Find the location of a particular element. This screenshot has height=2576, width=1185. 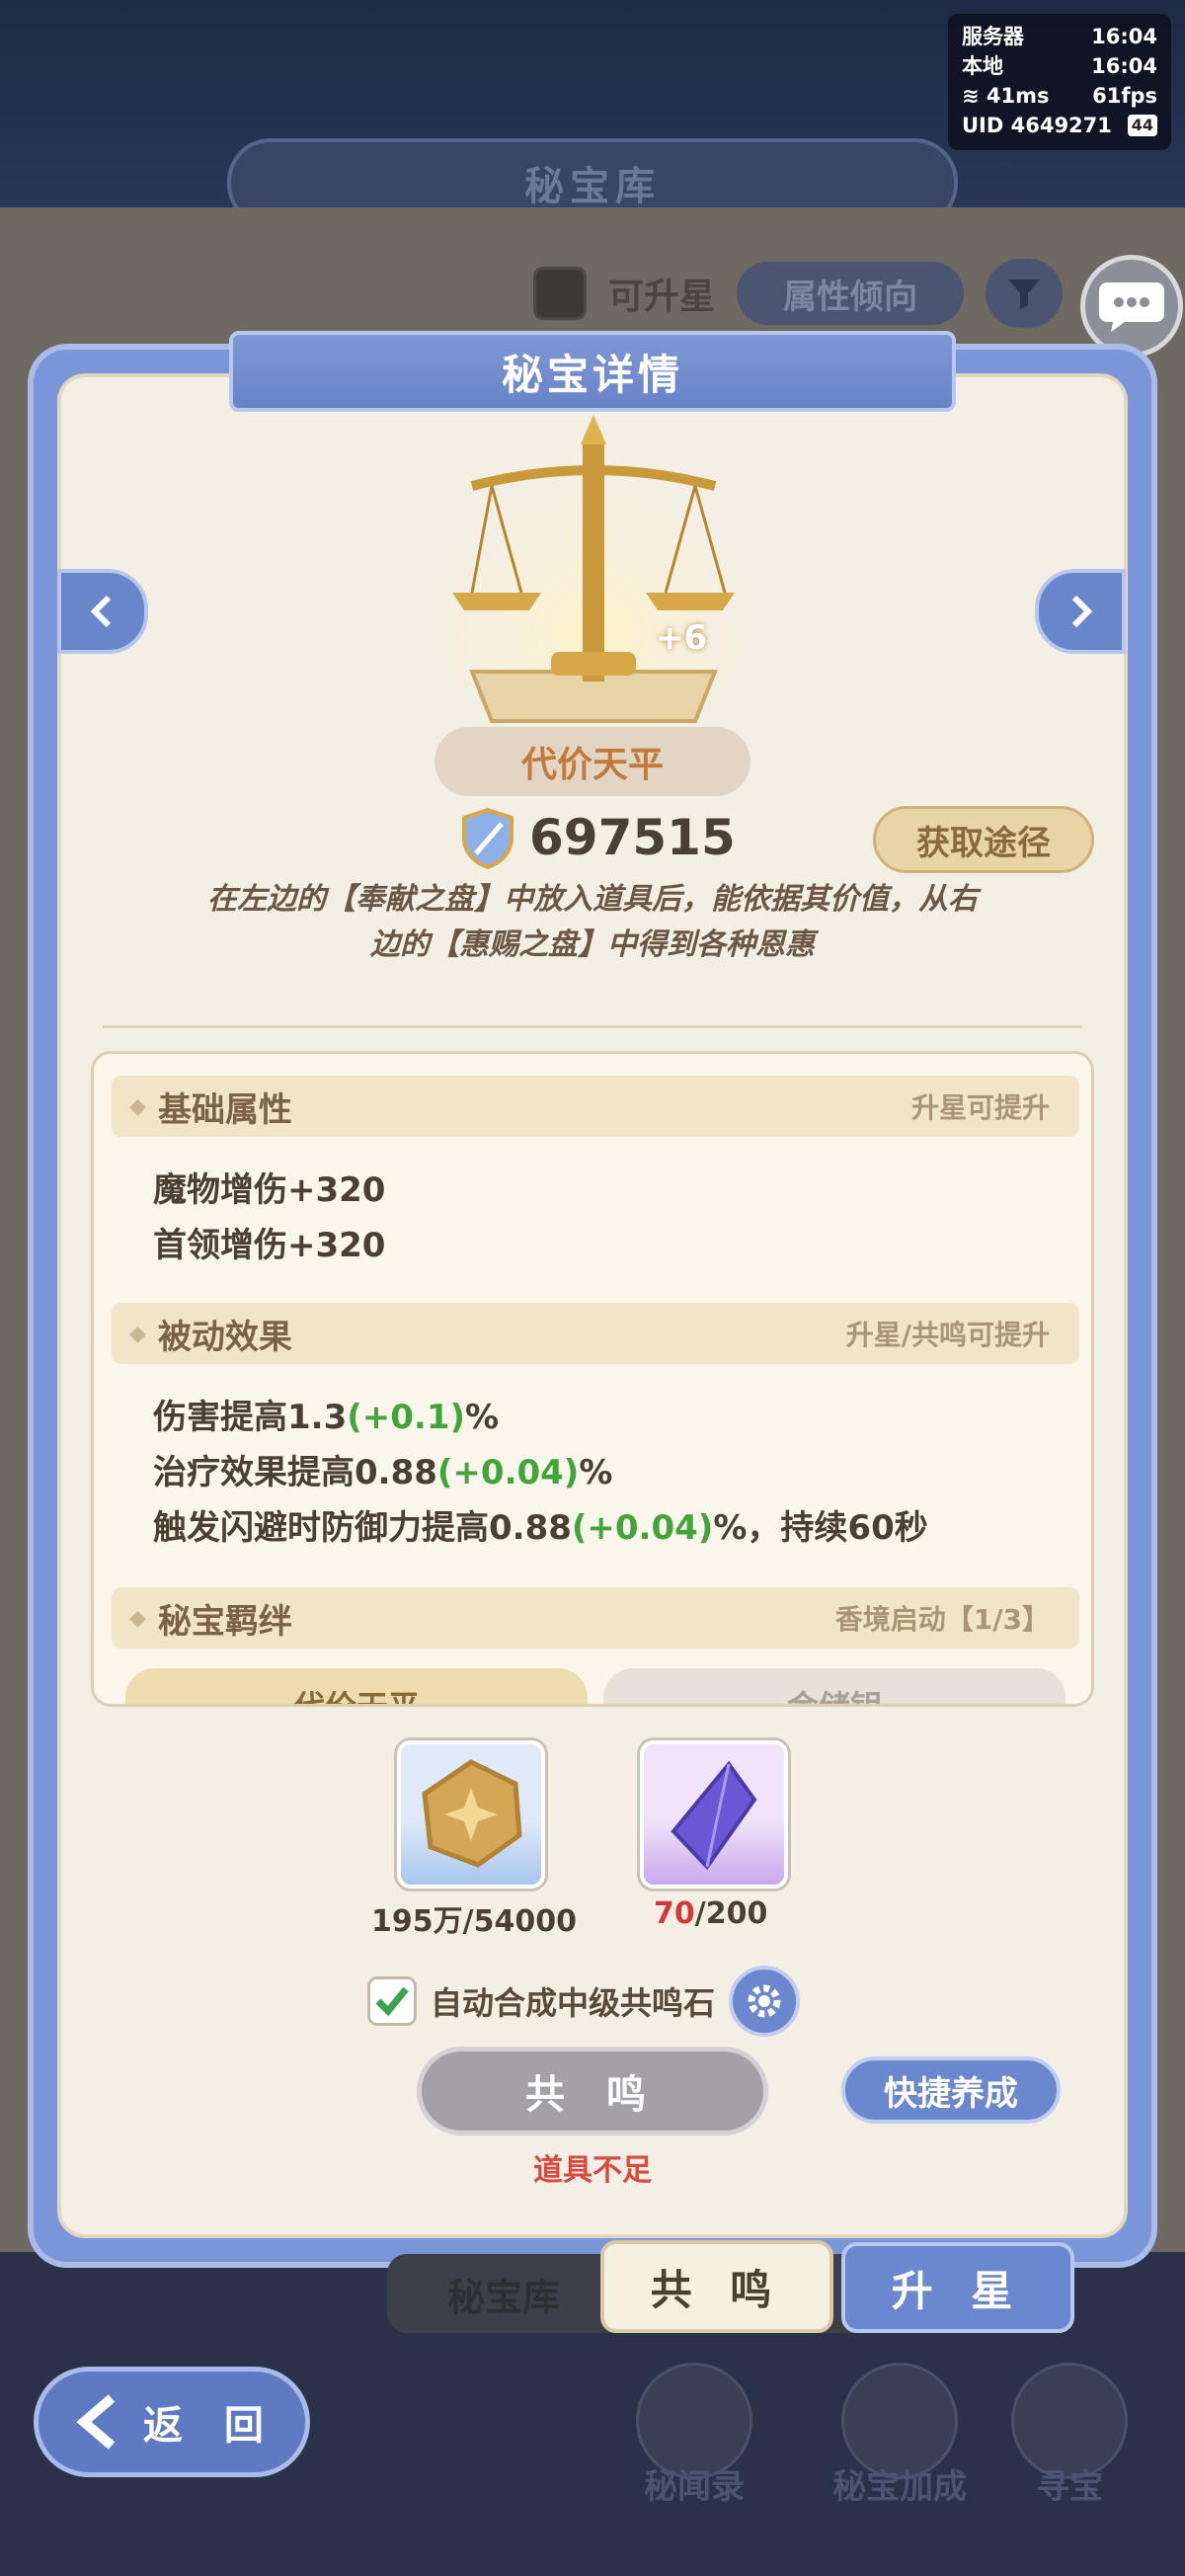

tab-star-up-label: 升 星 is located at coordinates (958, 2290).